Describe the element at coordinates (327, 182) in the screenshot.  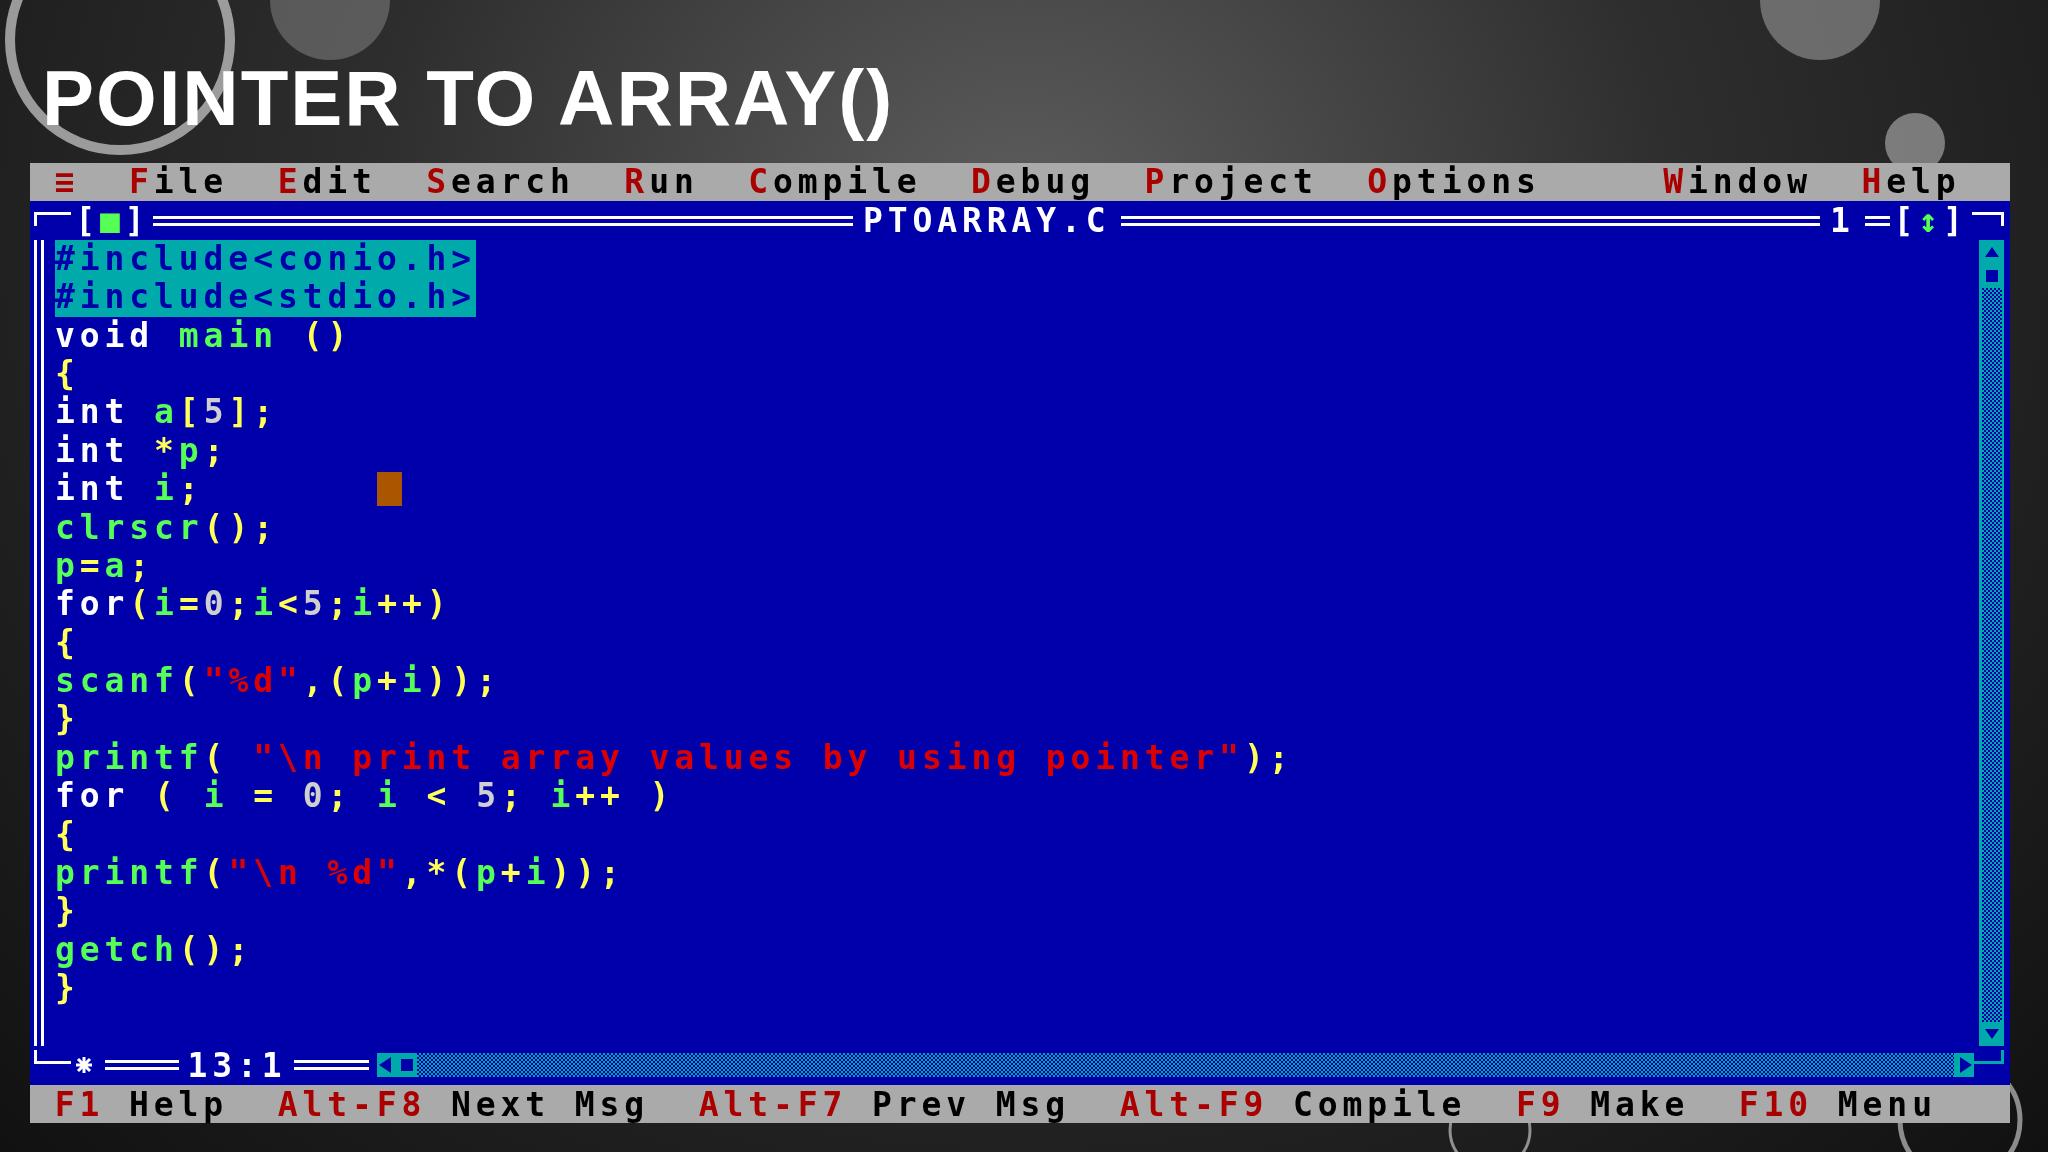
I see `menu-item: Edit` at that location.